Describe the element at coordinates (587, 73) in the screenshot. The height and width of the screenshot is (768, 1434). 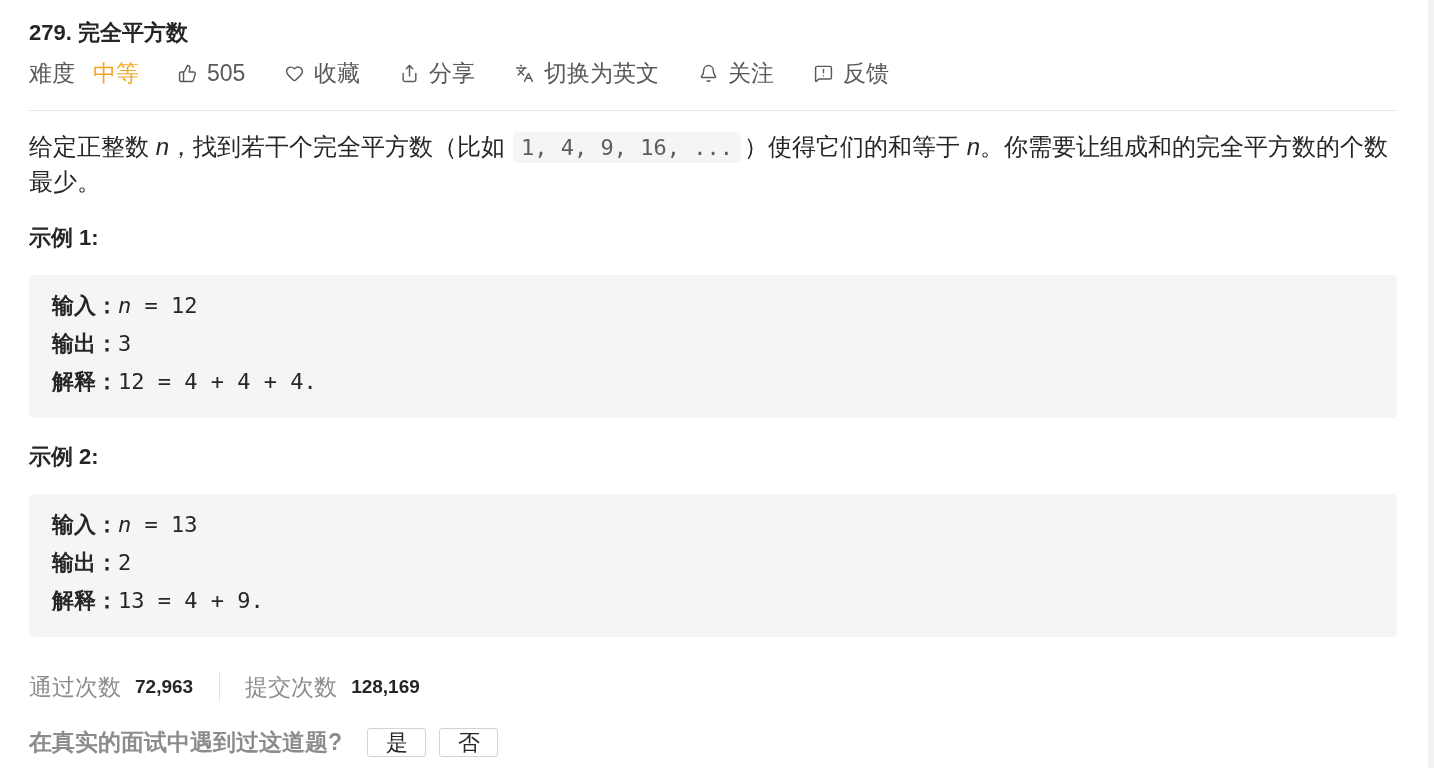
I see `translate-button: 切换为英文` at that location.